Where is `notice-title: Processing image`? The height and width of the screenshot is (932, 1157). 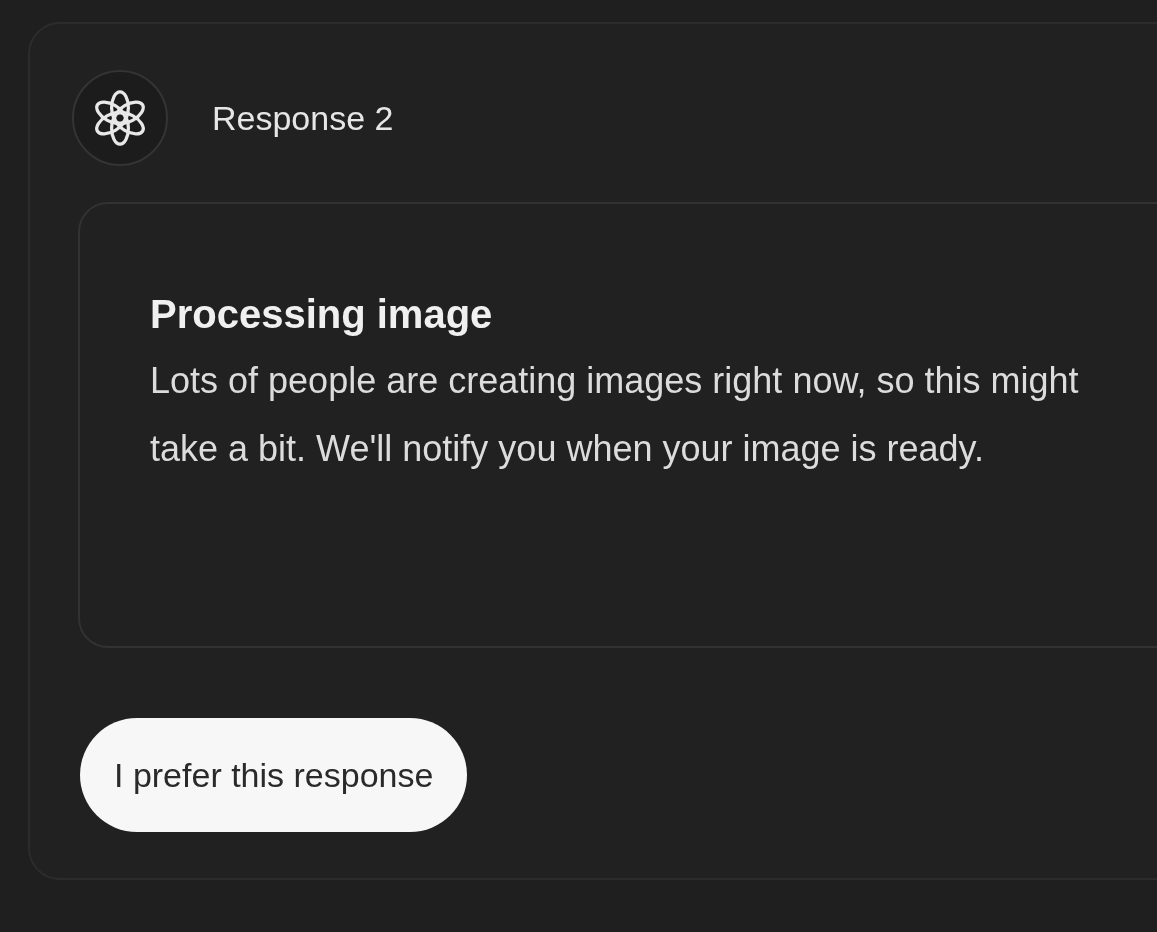 notice-title: Processing image is located at coordinates (322, 314).